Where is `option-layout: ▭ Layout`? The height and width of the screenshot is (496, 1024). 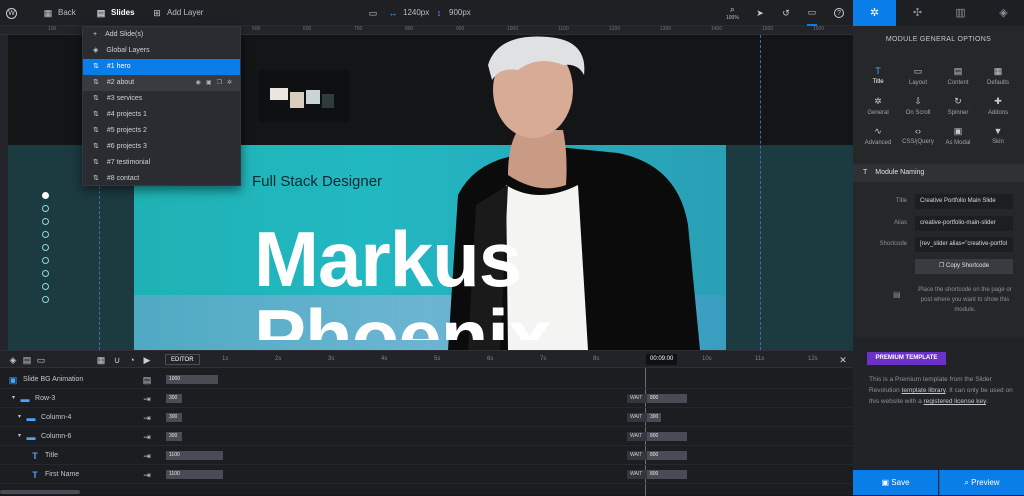
option-layout: ▭ Layout is located at coordinates (918, 76).